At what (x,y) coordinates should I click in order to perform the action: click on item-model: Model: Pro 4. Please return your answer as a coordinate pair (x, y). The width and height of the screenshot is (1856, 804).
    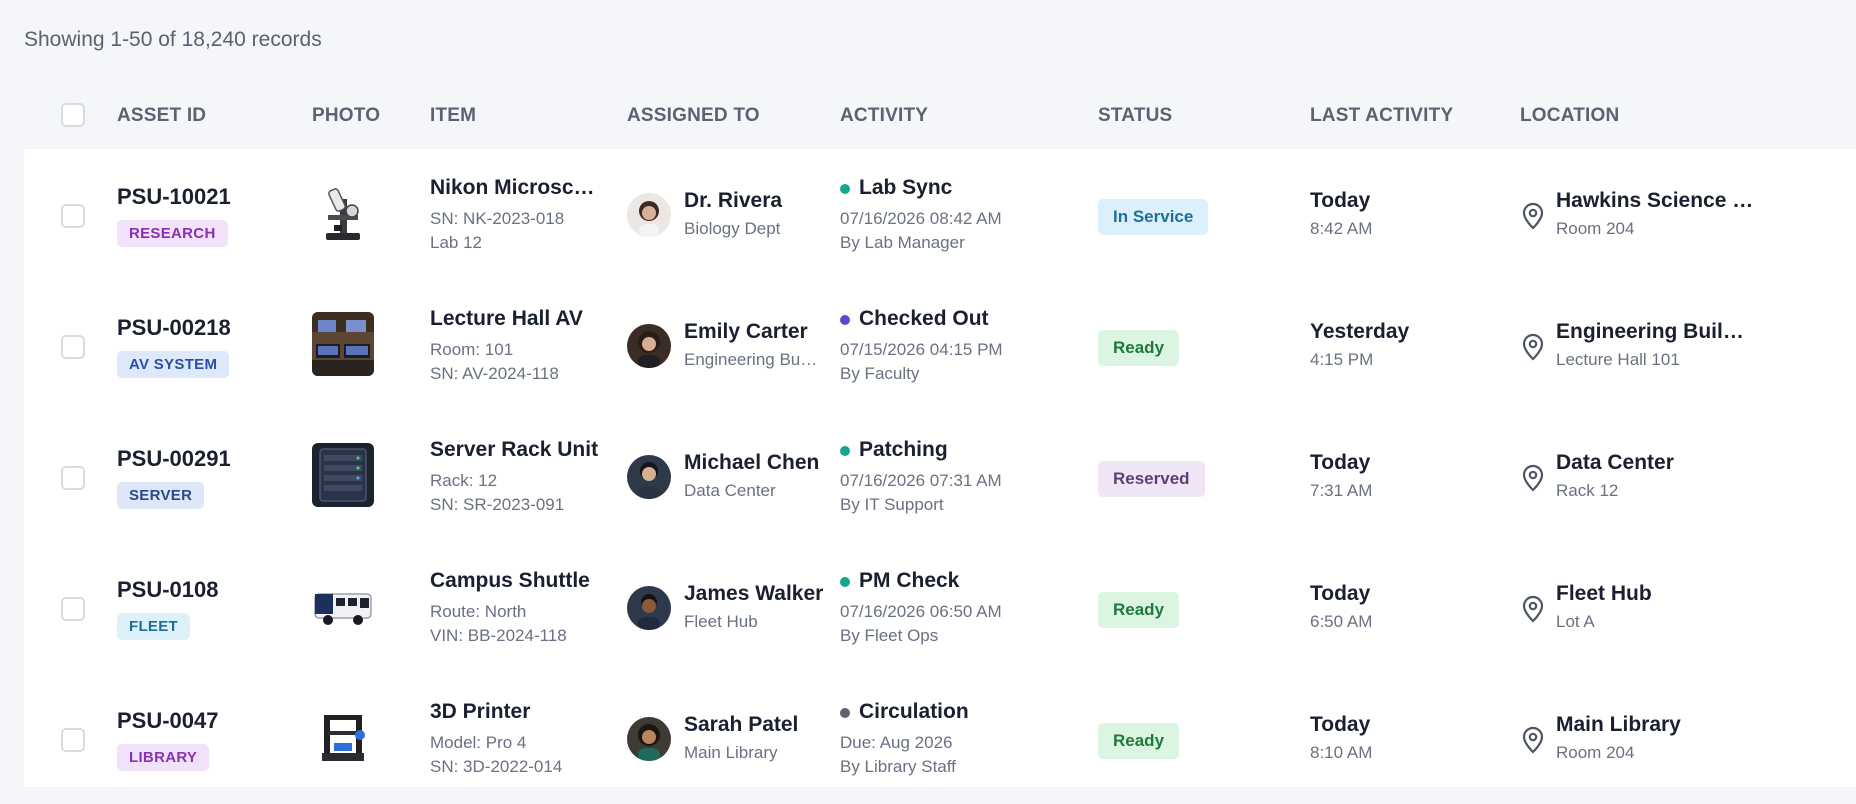
    Looking at the image, I should click on (478, 742).